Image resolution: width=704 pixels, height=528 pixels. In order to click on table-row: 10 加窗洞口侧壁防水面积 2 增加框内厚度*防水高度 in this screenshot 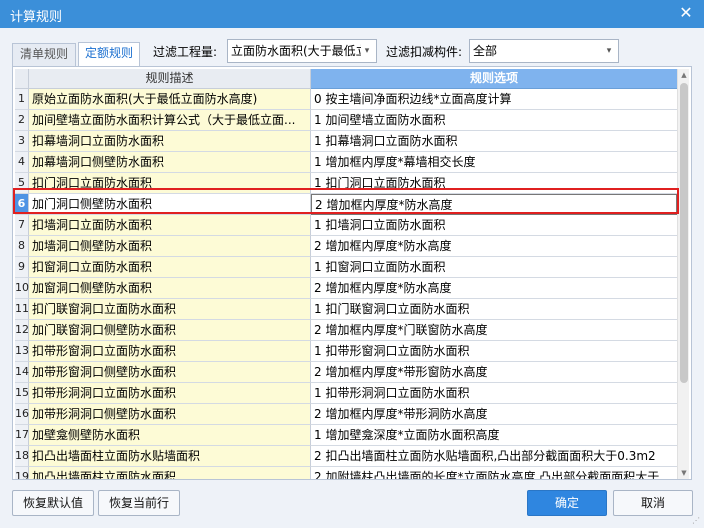, I will do `click(346, 288)`.